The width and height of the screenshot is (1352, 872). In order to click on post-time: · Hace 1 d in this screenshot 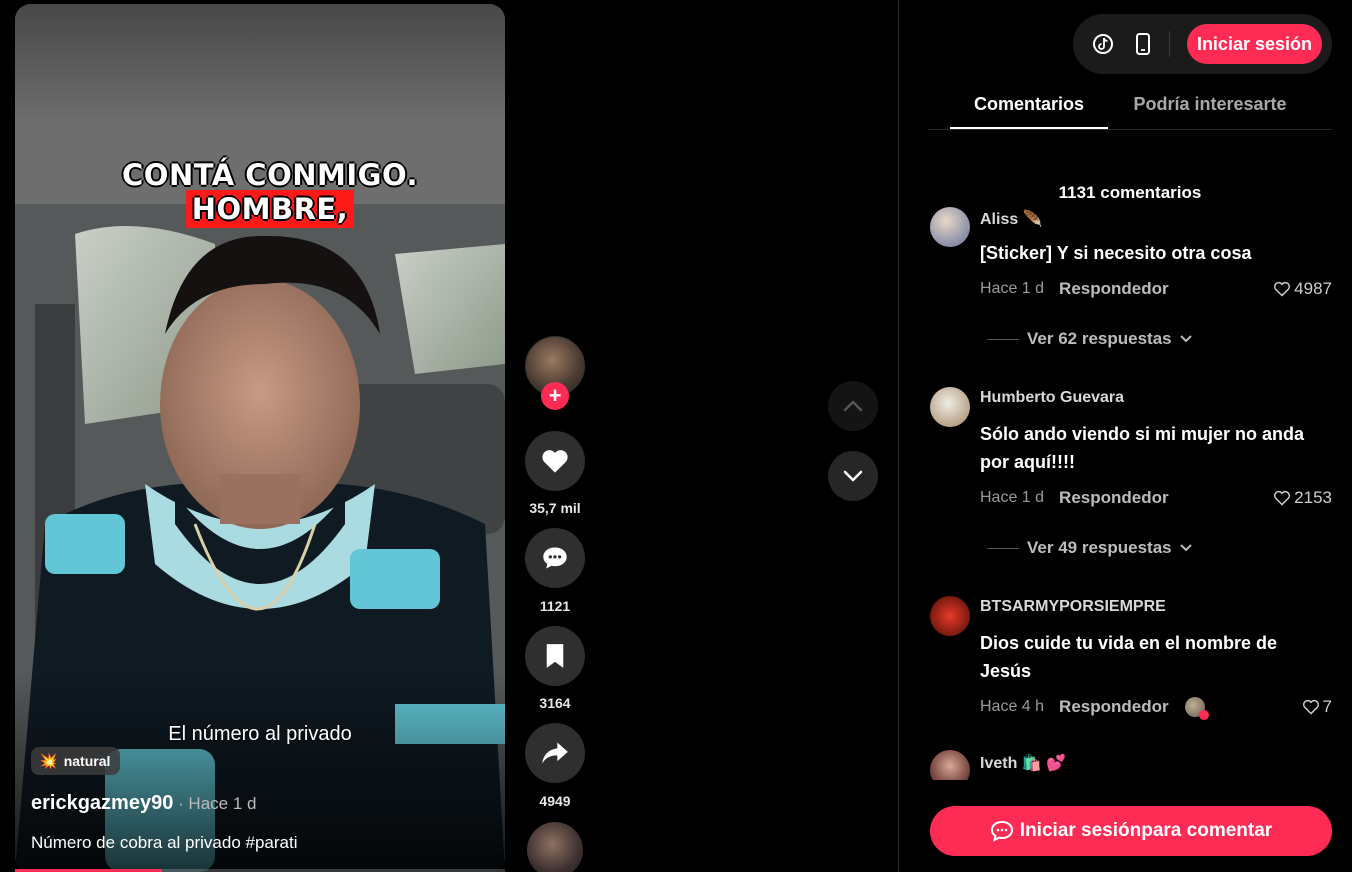, I will do `click(215, 803)`.